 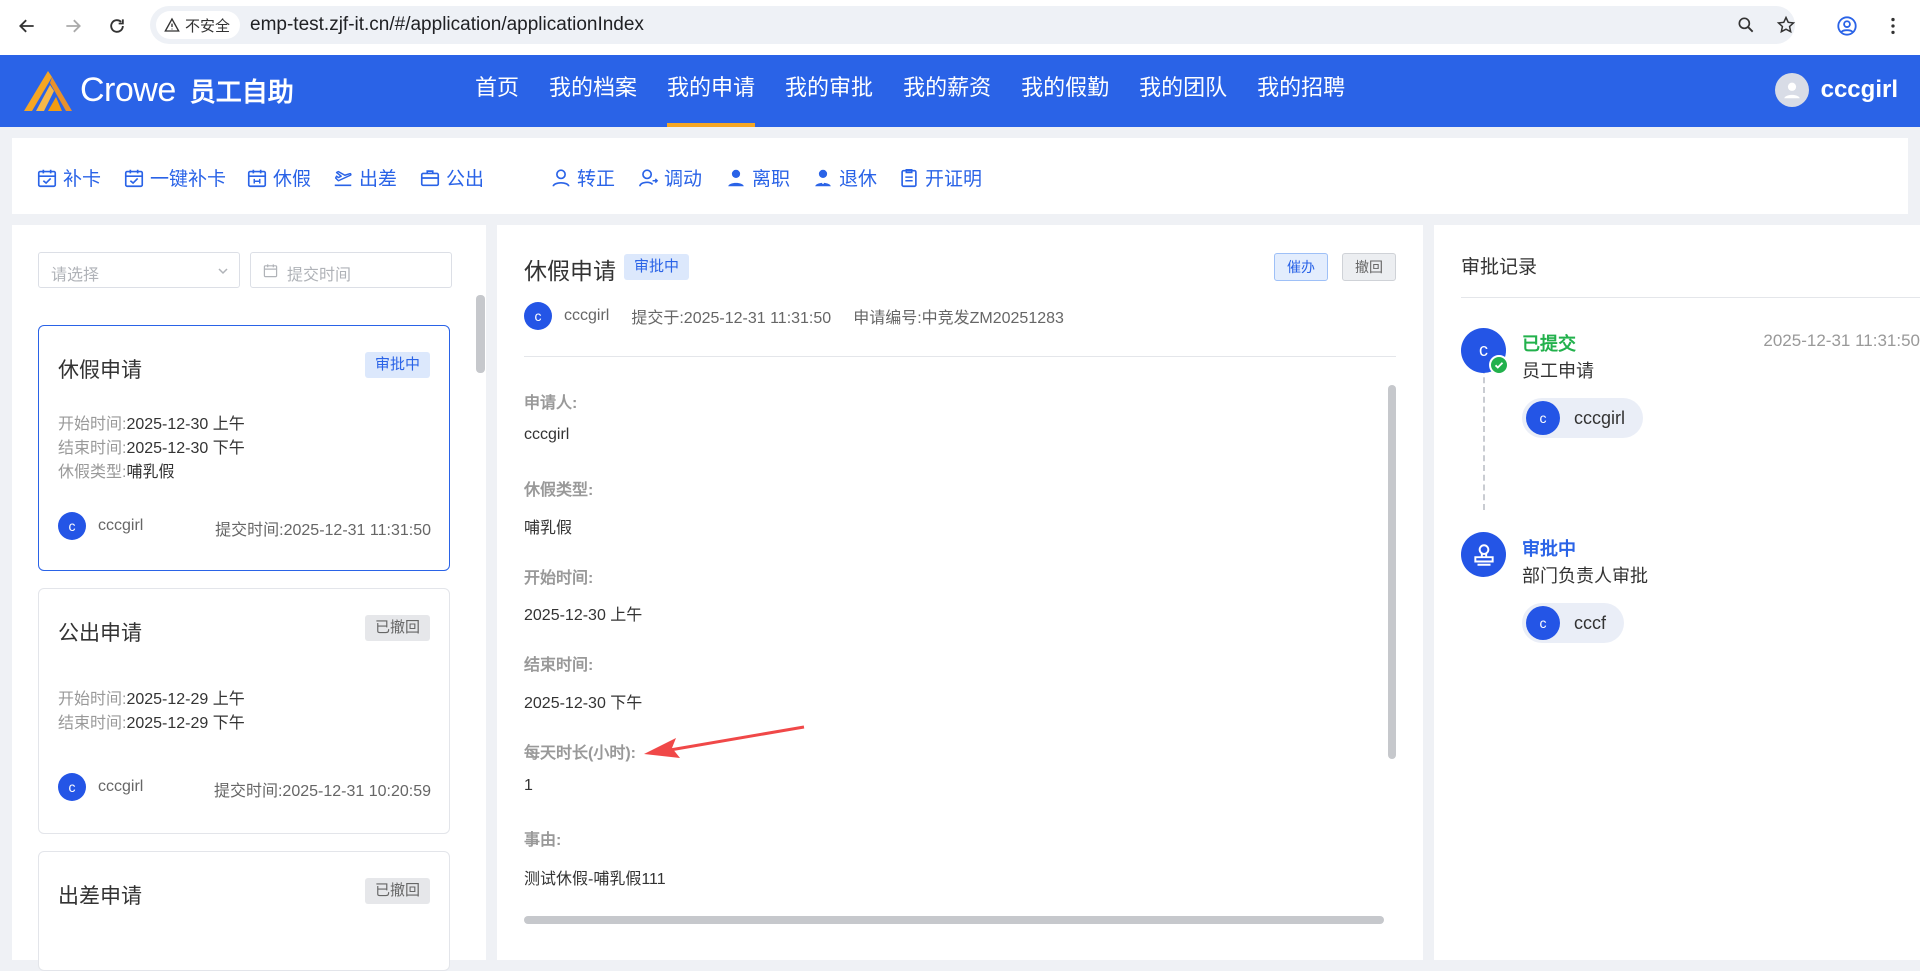 I want to click on forward-button, so click(x=73, y=26).